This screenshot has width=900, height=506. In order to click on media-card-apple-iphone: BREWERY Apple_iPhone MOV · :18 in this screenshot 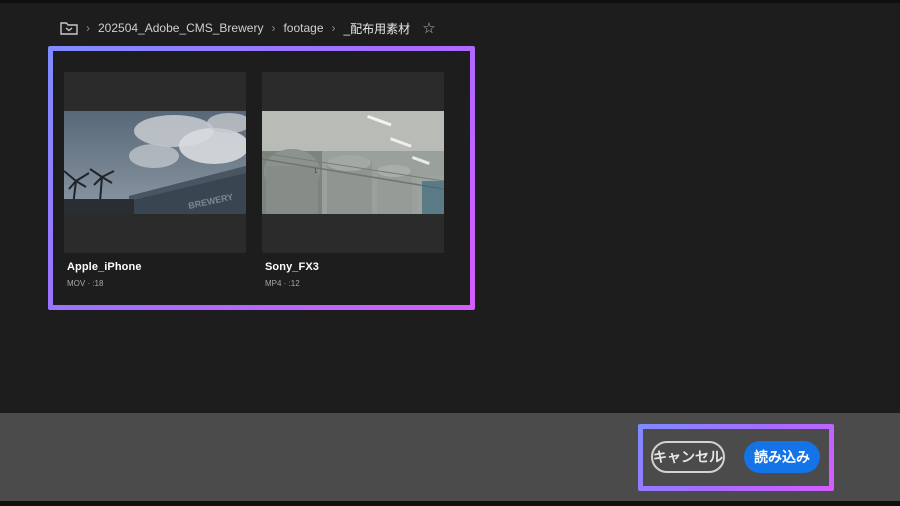, I will do `click(155, 180)`.